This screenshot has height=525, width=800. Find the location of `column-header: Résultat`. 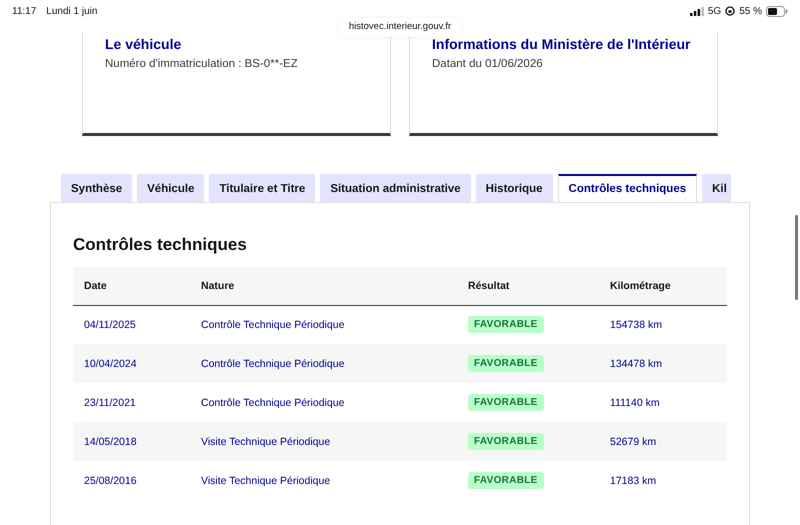

column-header: Résultat is located at coordinates (489, 286).